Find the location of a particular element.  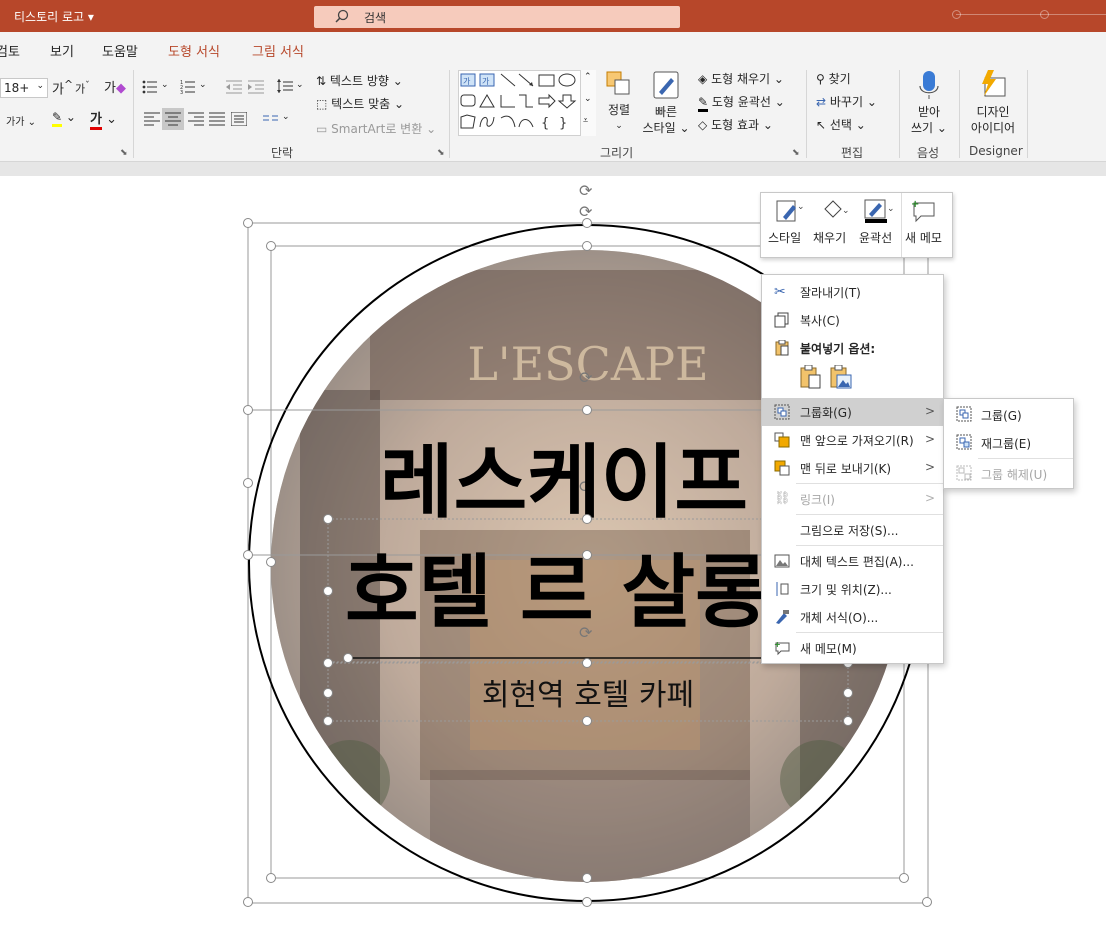

submenu-item-group: 그룹(G) is located at coordinates (1008, 414).